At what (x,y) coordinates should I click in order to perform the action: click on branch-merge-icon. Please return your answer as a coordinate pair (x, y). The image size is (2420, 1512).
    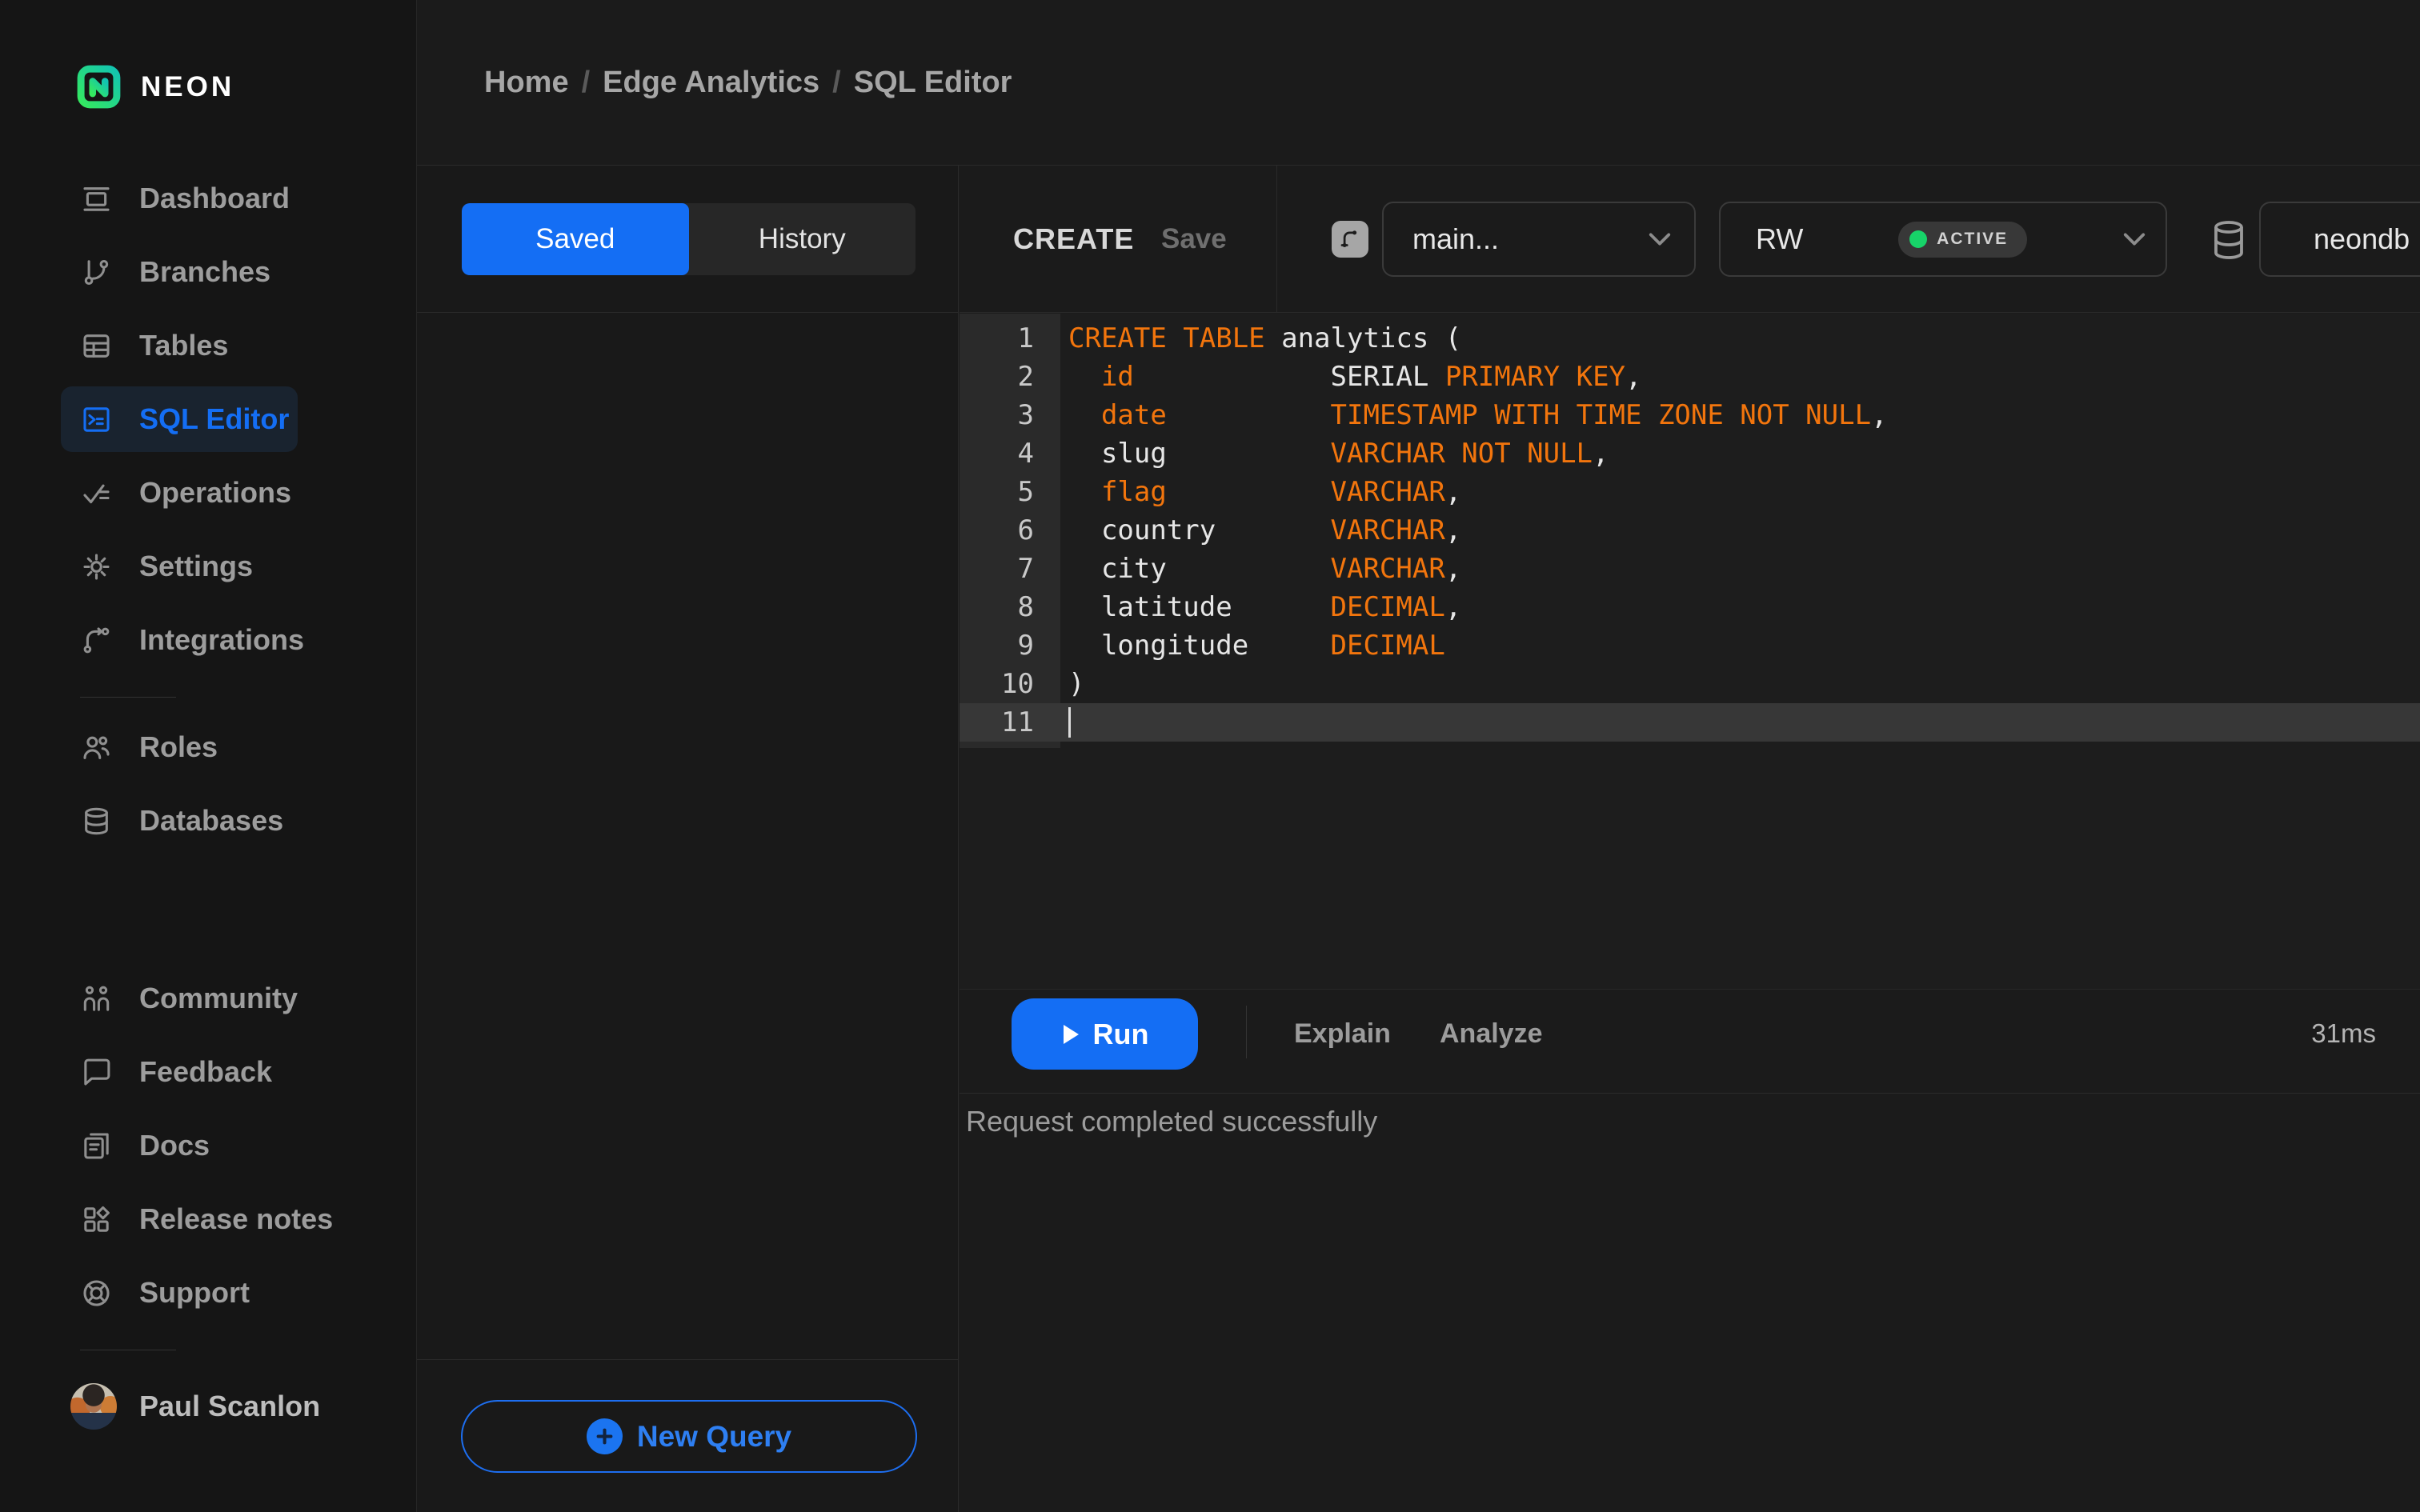
    Looking at the image, I should click on (1350, 239).